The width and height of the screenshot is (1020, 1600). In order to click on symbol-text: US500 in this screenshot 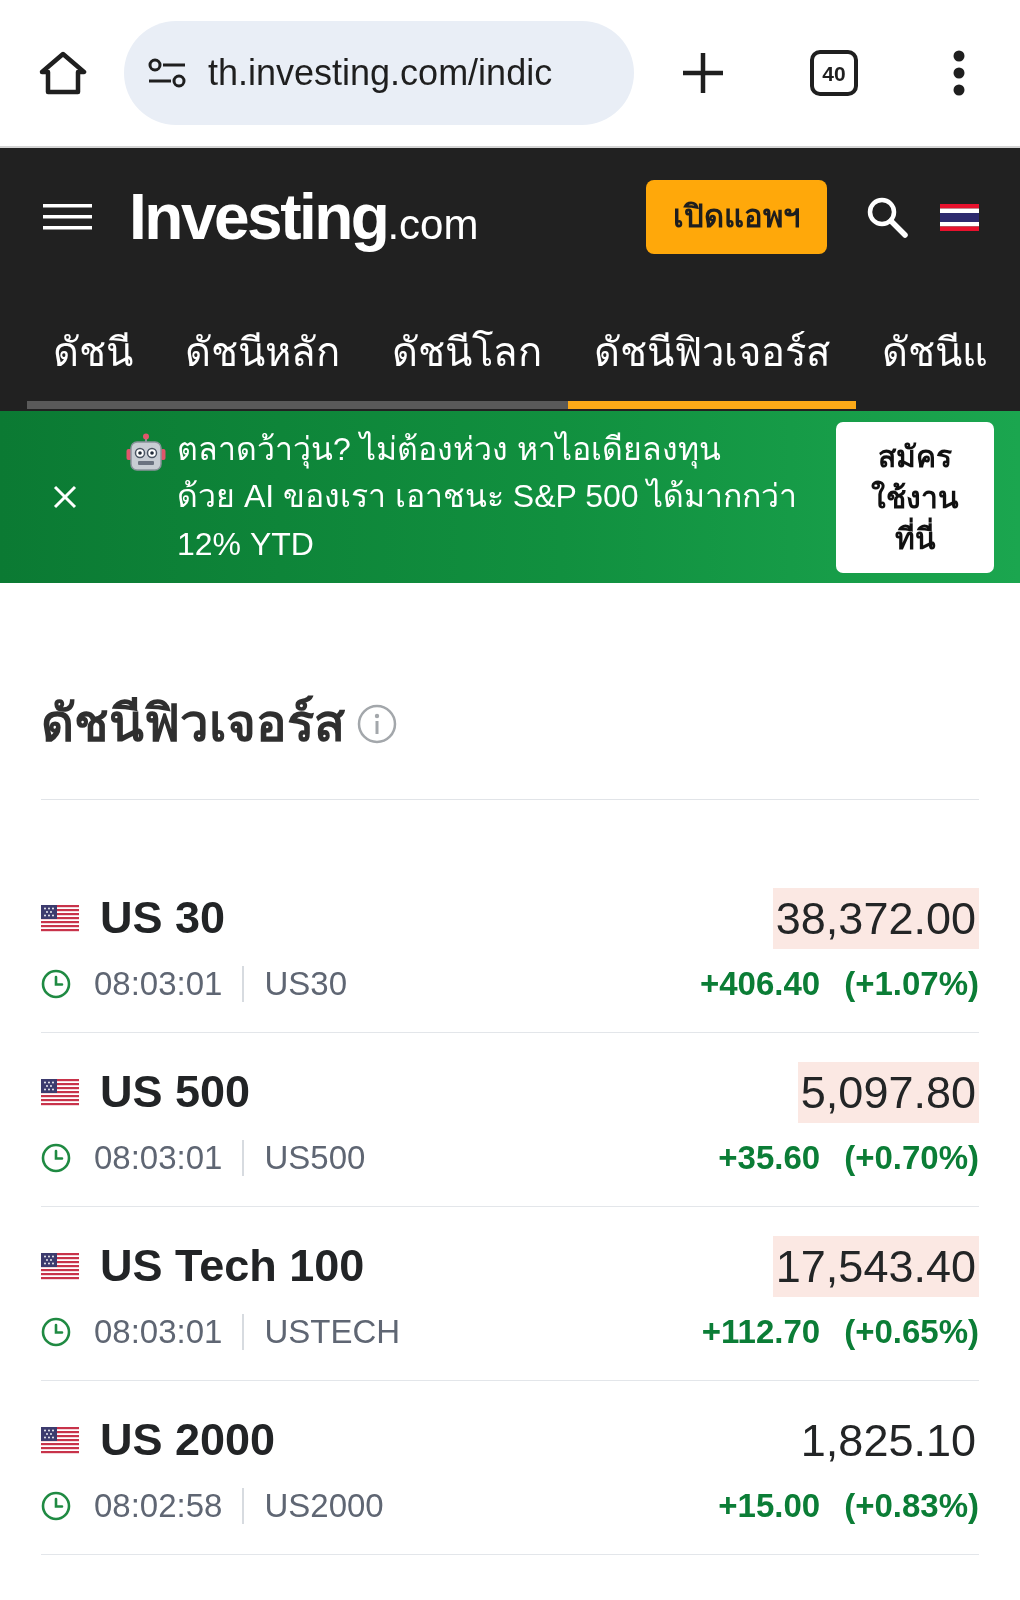, I will do `click(315, 1158)`.